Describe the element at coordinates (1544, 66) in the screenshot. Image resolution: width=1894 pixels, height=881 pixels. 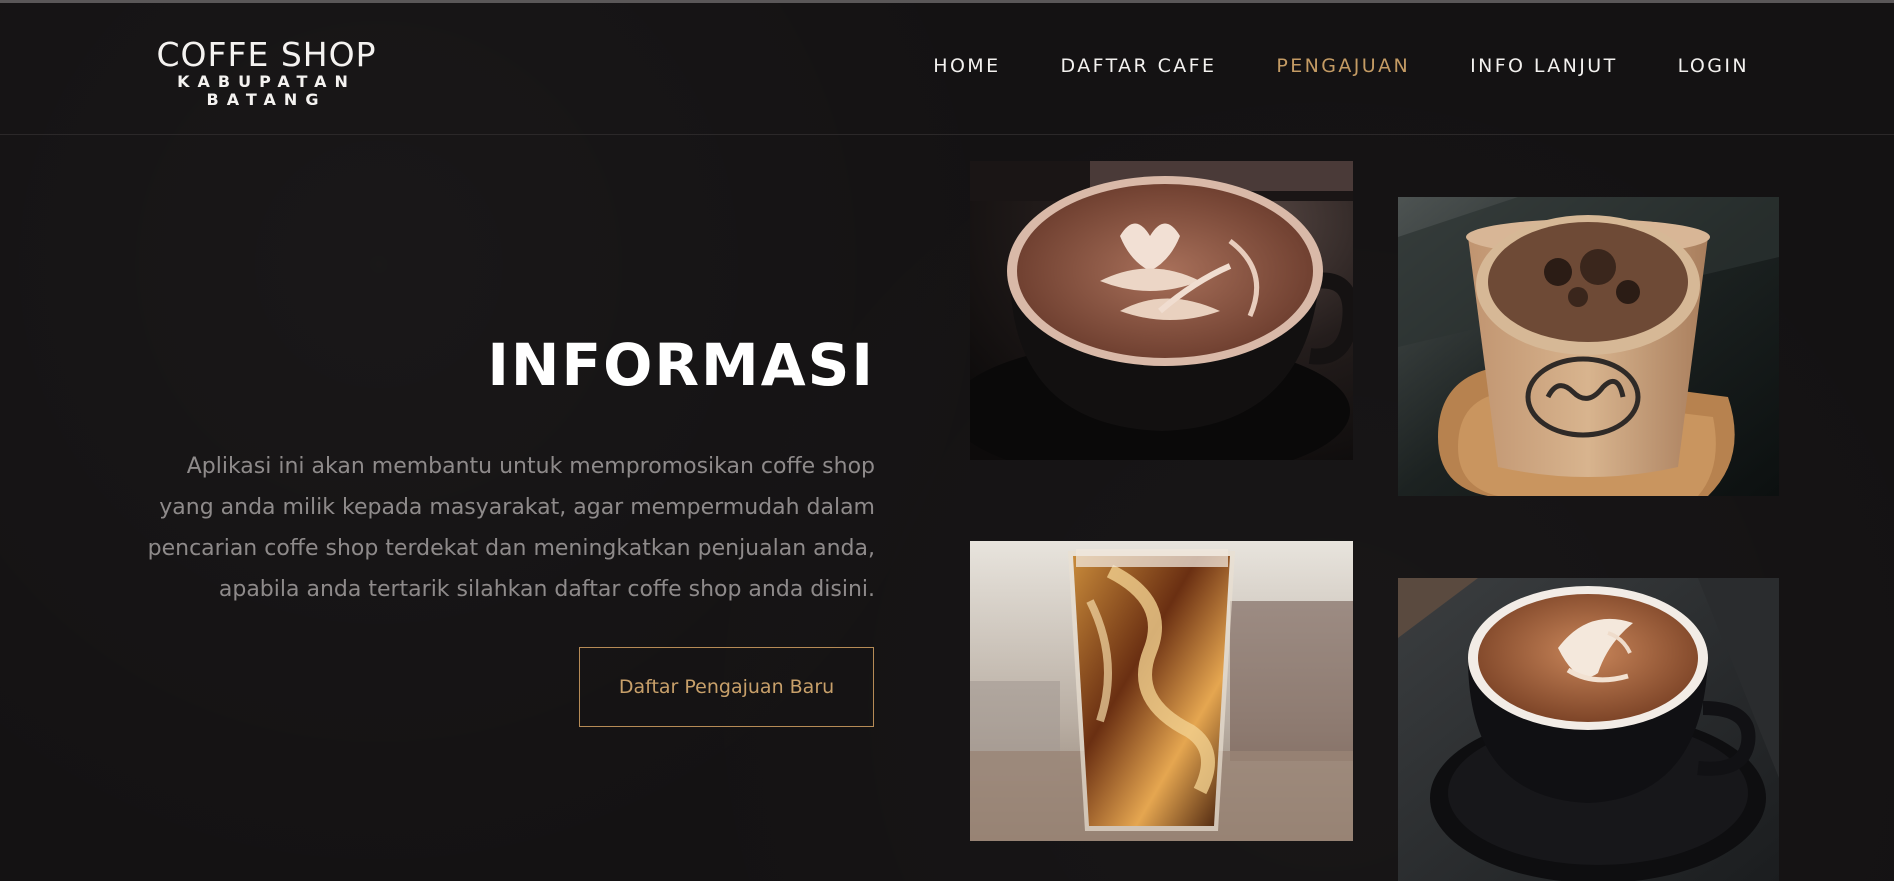
I see `nav-item-info-lanjut: INFO LANJUT` at that location.